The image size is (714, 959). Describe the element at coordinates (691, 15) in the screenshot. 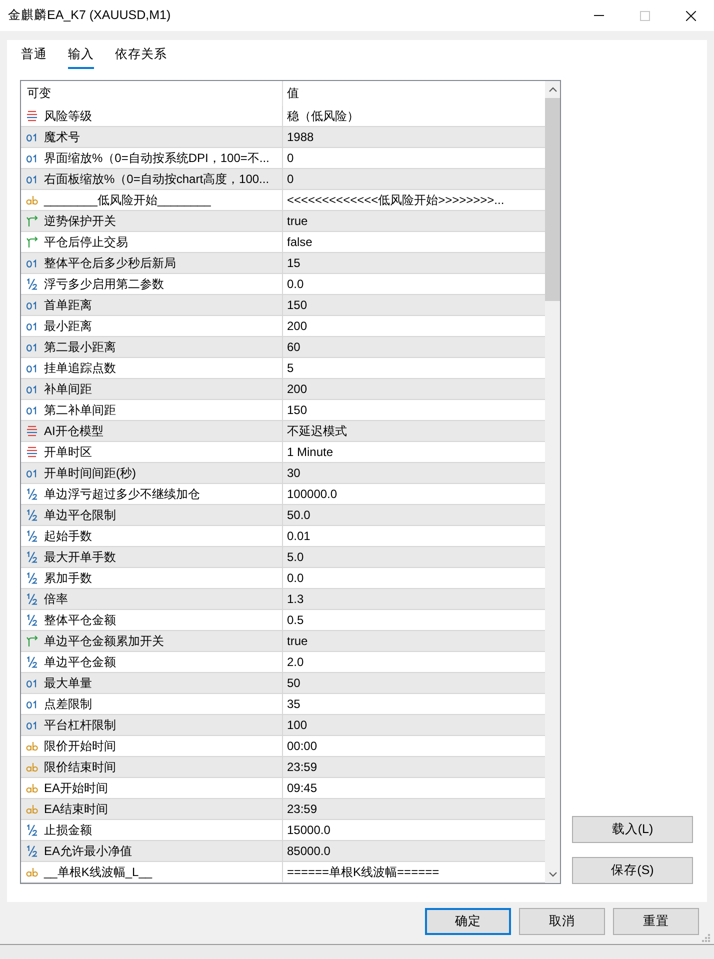

I see `close-icon` at that location.